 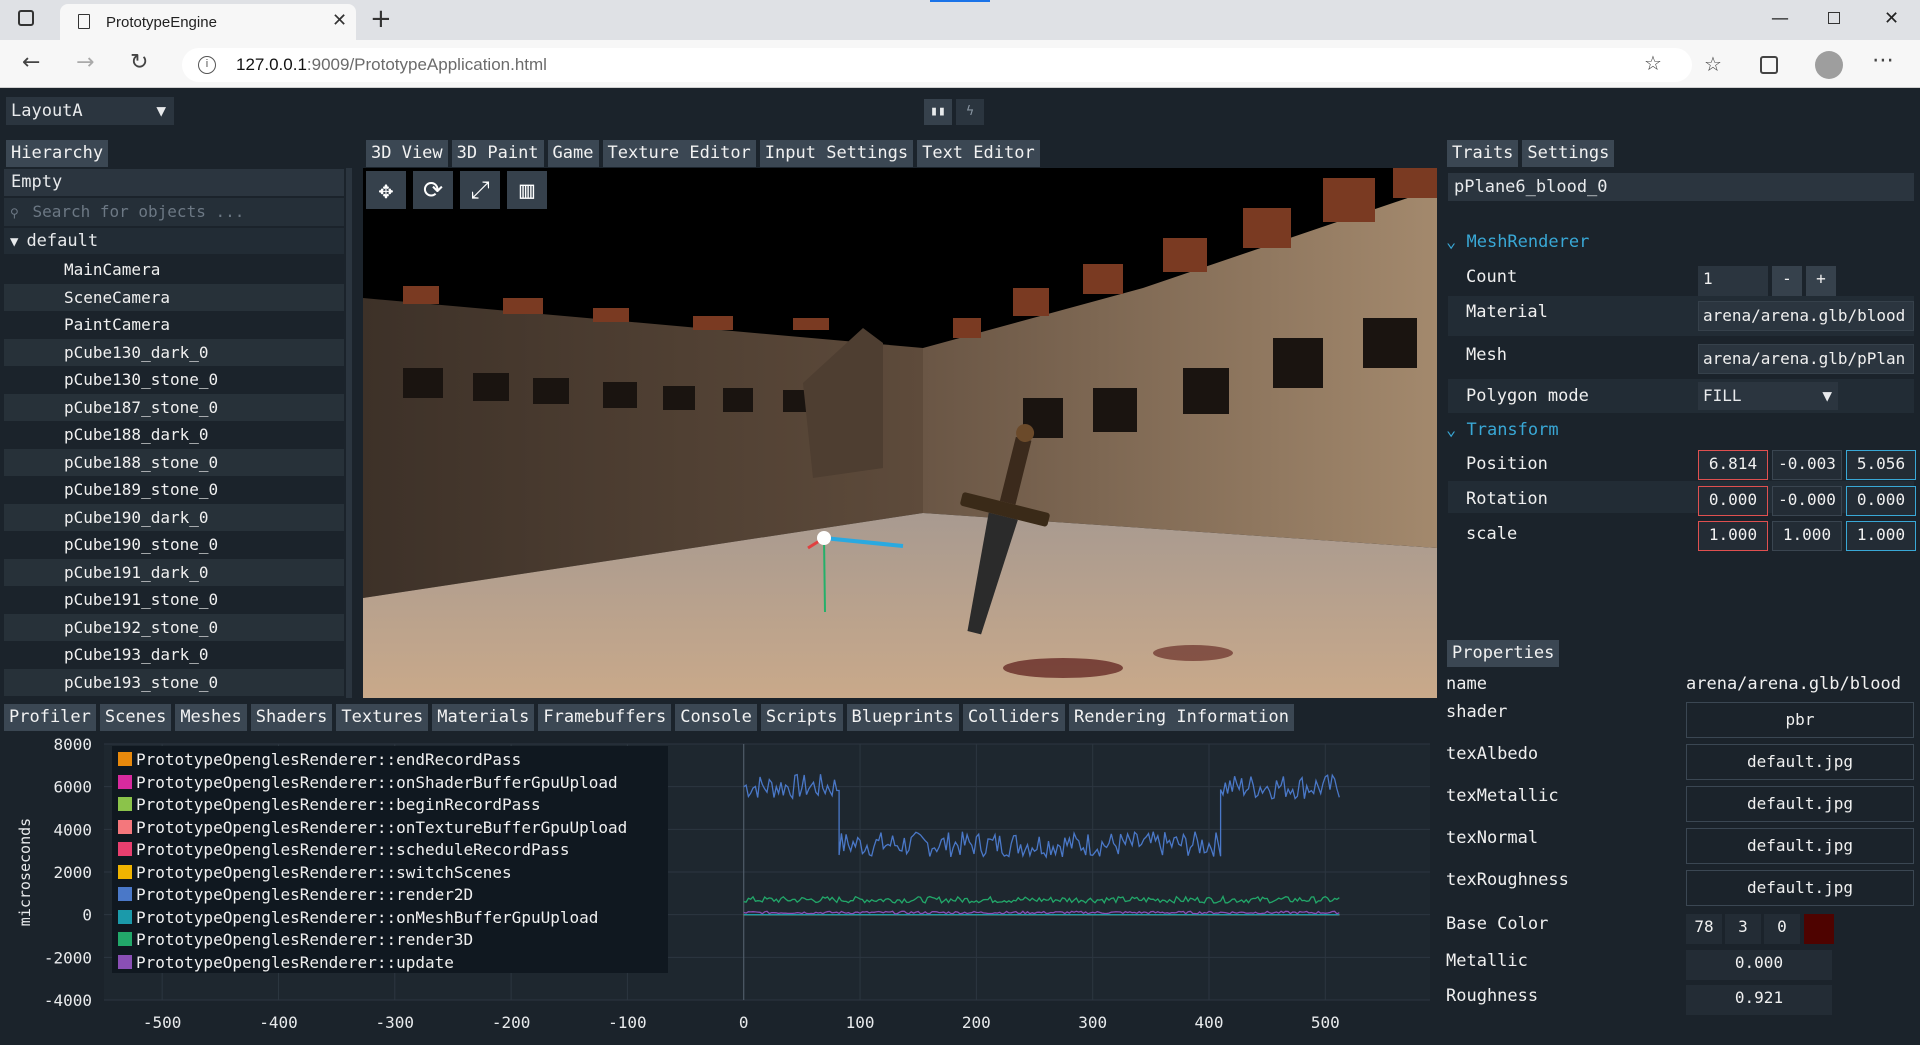 What do you see at coordinates (50, 717) in the screenshot?
I see `tab-profiler: Profiler` at bounding box center [50, 717].